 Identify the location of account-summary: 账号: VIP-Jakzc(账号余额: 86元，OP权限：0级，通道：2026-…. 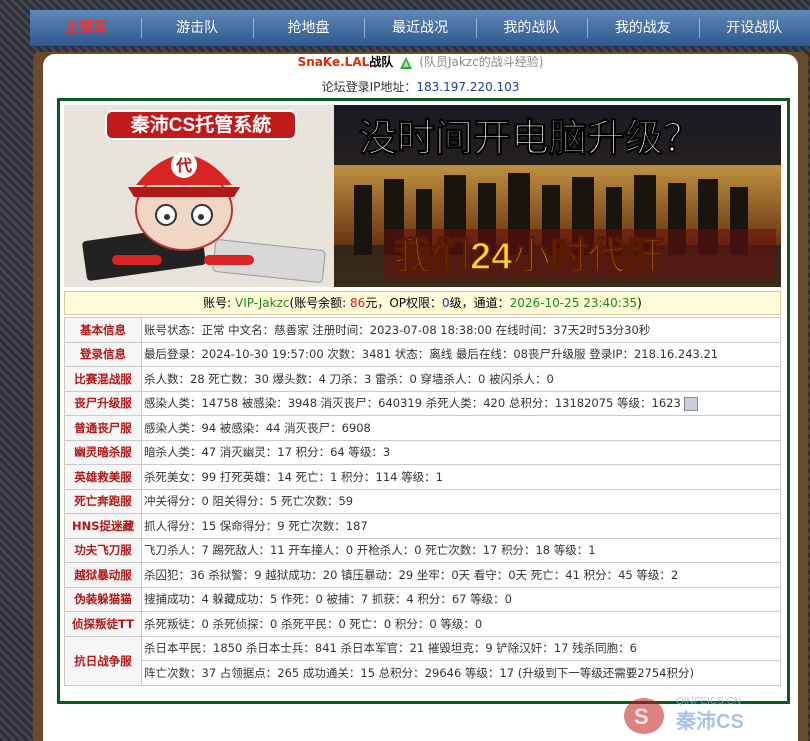
(422, 303).